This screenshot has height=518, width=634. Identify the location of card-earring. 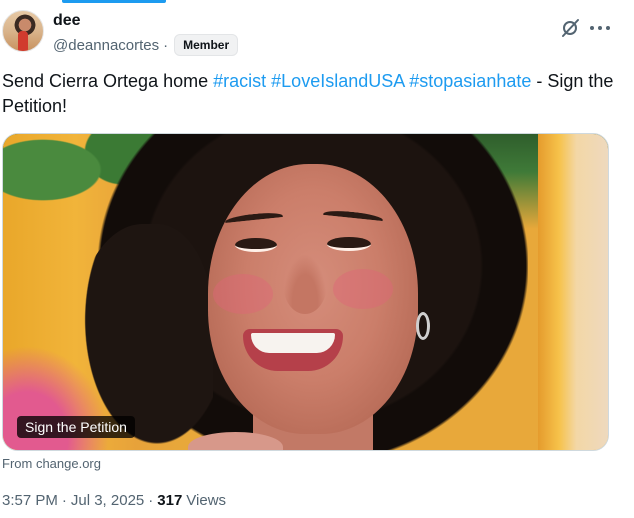
(423, 326).